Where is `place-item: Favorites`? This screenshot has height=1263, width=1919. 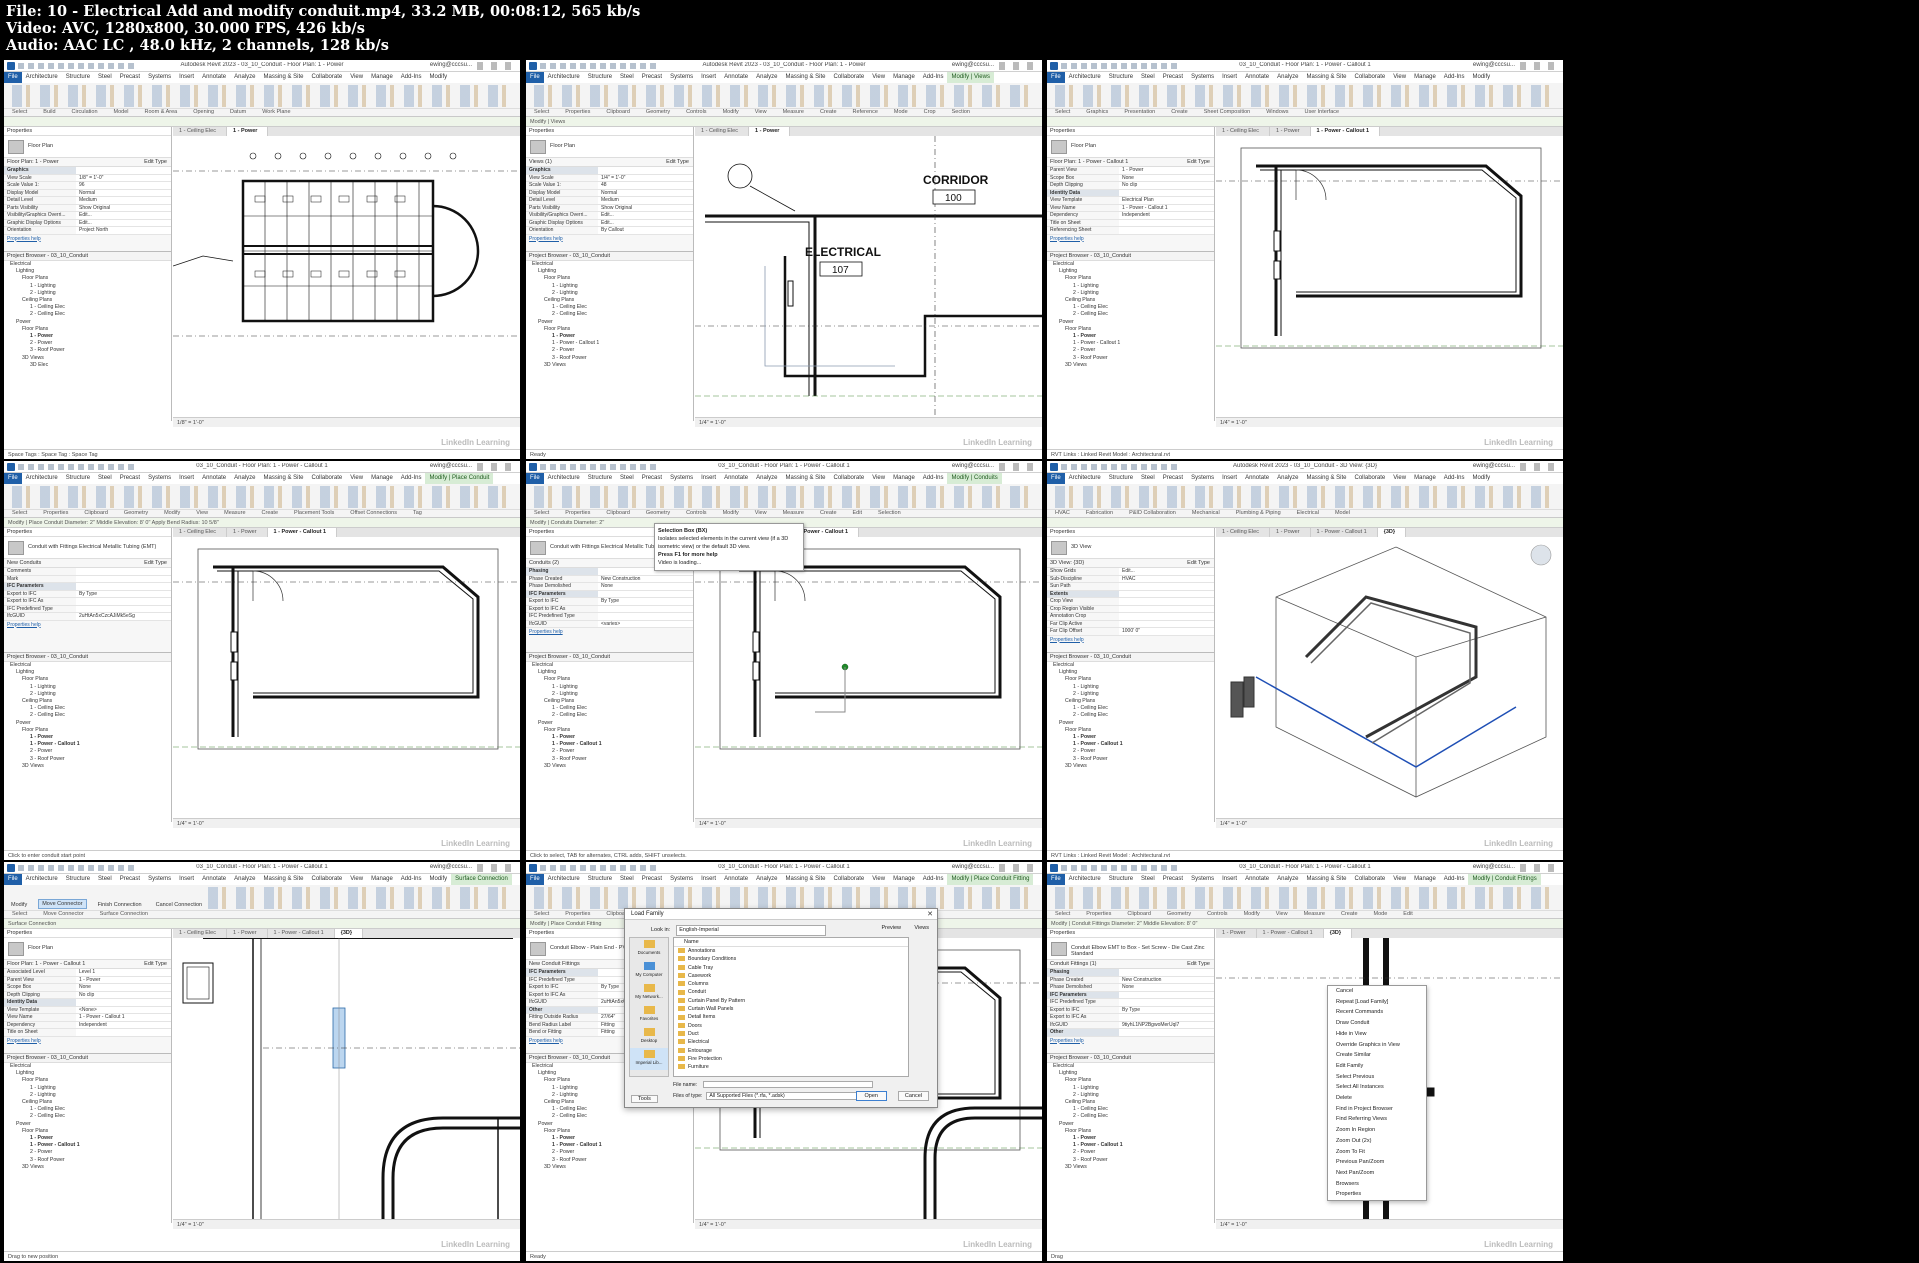
place-item: Favorites is located at coordinates (649, 1015).